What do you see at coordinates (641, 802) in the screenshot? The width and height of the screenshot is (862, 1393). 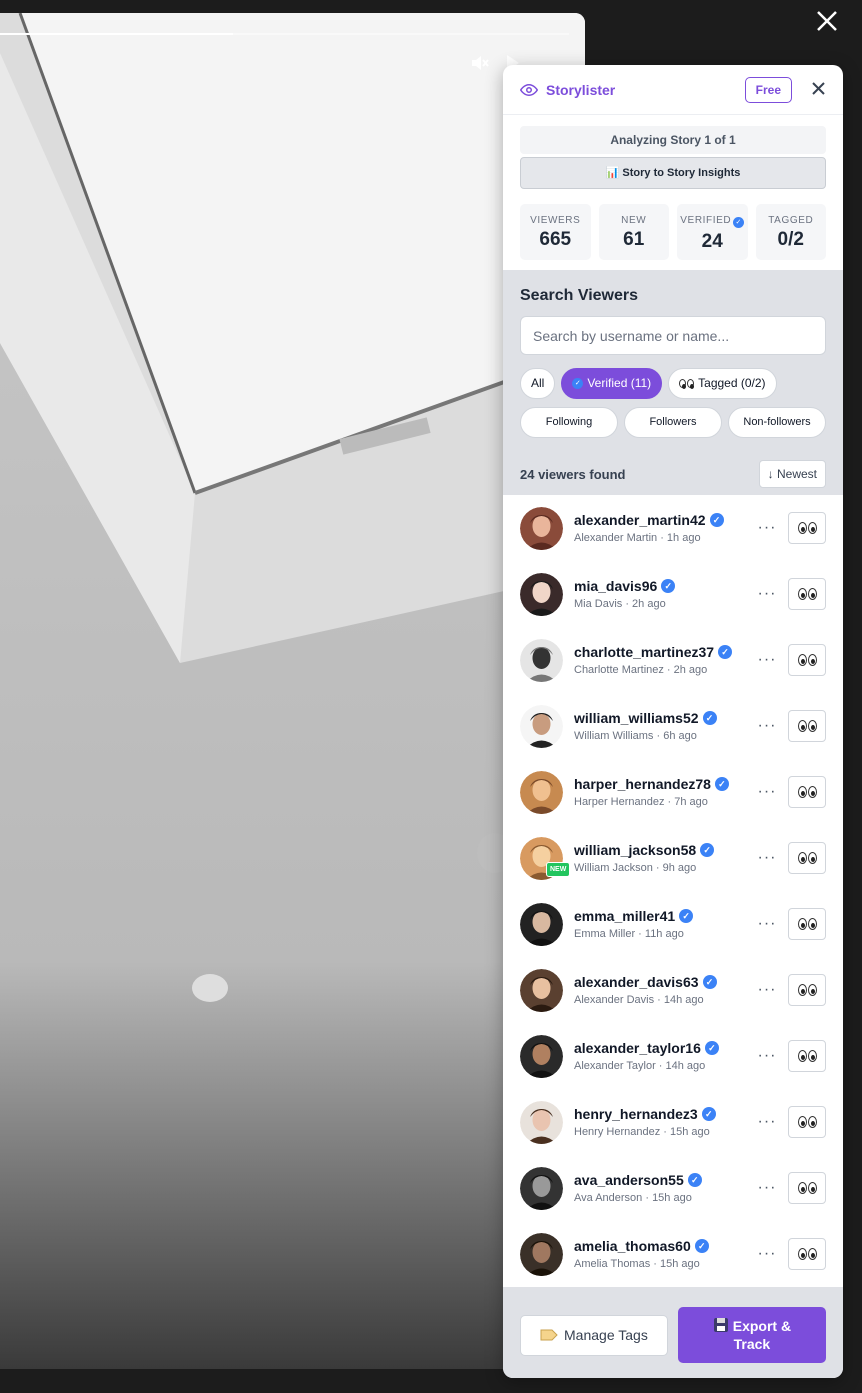 I see `viewer-meta: Harper Hernandez · 7h ago` at bounding box center [641, 802].